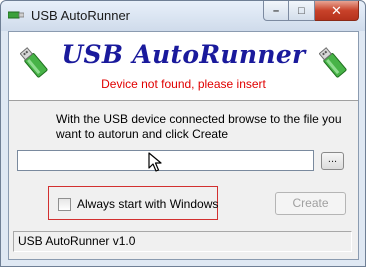  Describe the element at coordinates (81, 15) in the screenshot. I see `window-title: USB AutoRunner` at that location.